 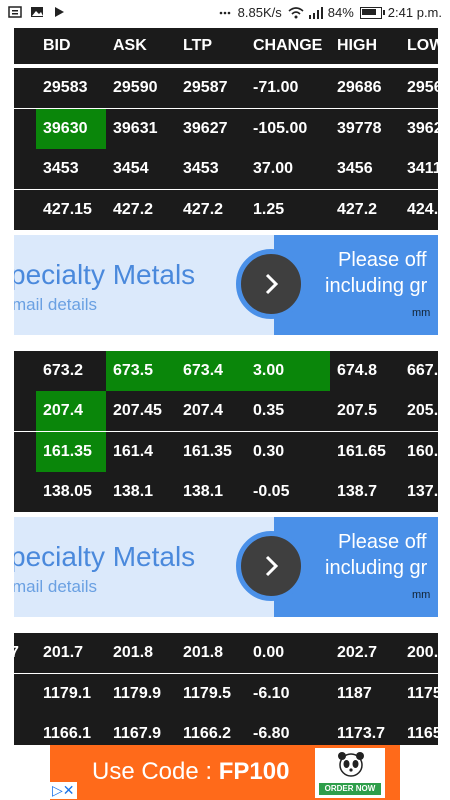 What do you see at coordinates (357, 410) in the screenshot?
I see `table-cell: 207.5` at bounding box center [357, 410].